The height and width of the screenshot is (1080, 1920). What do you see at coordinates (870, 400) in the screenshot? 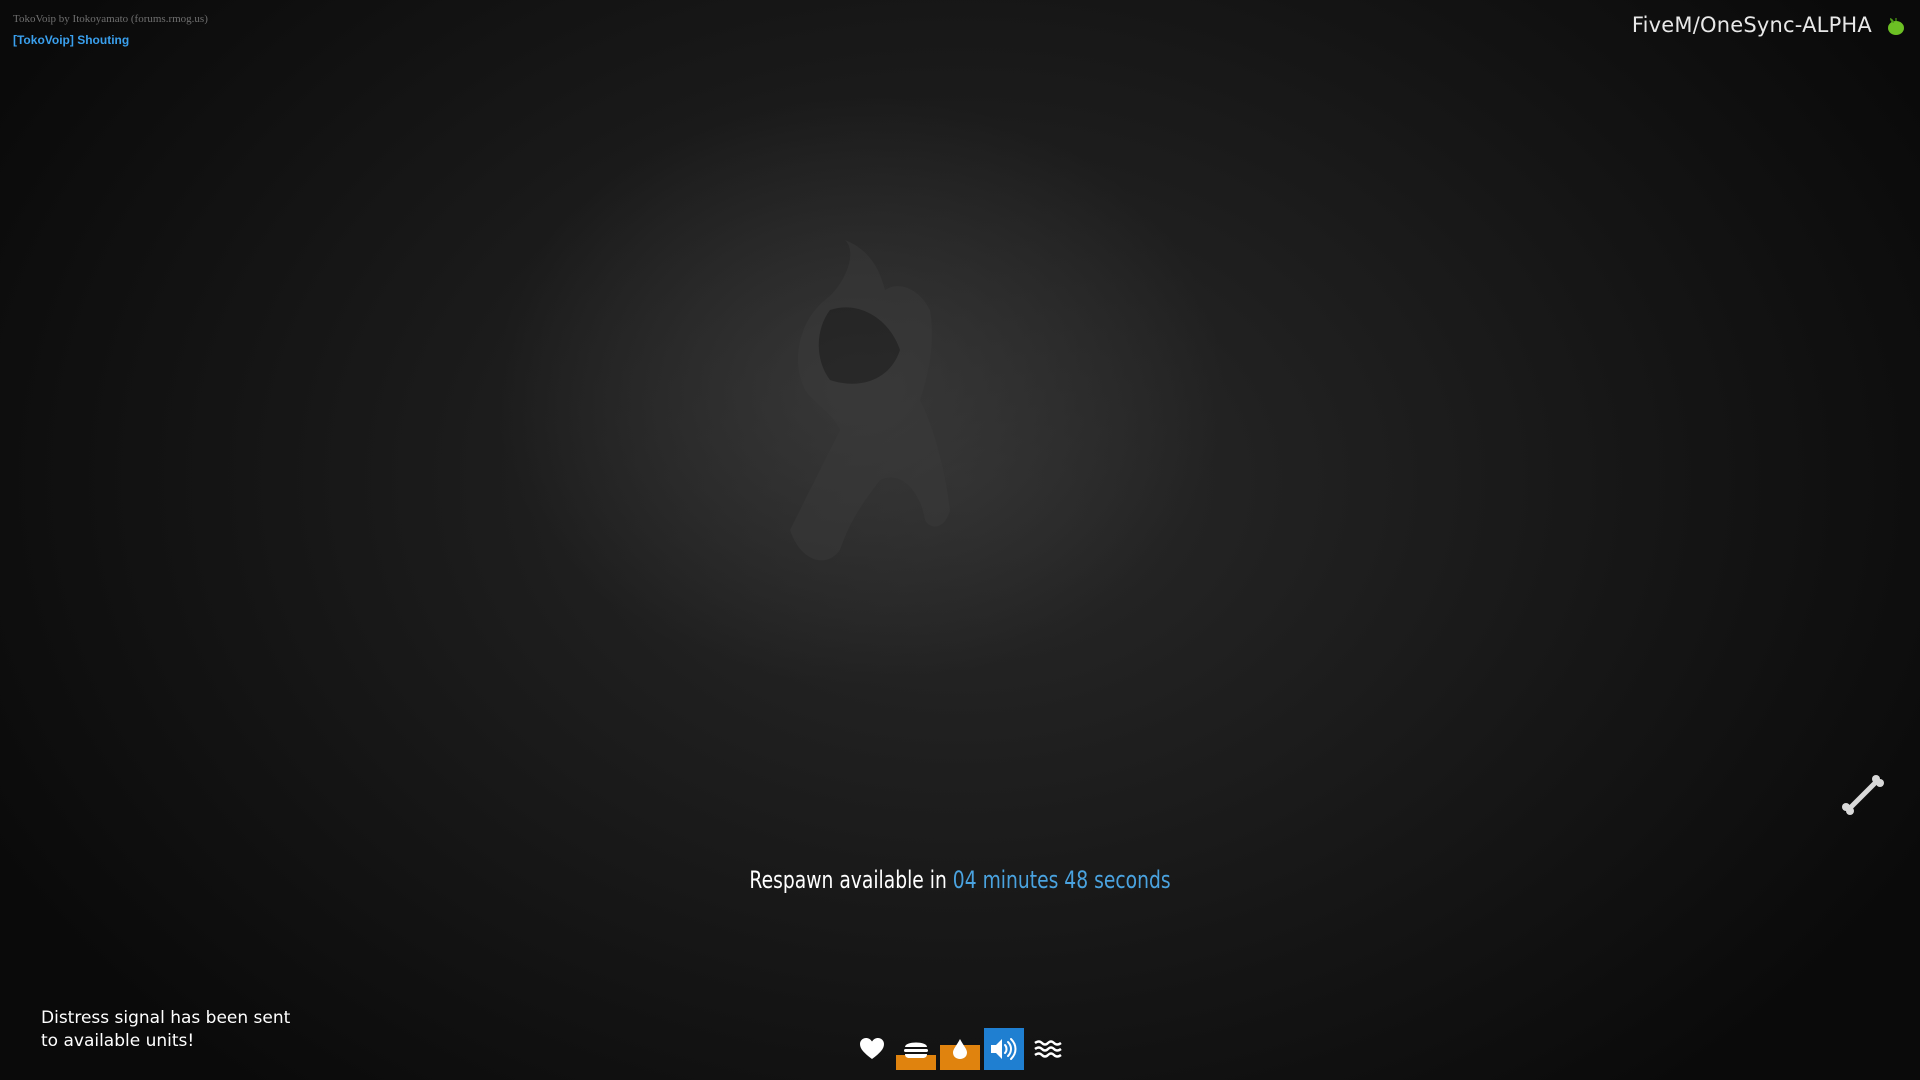
I see `downed-player-figure` at bounding box center [870, 400].